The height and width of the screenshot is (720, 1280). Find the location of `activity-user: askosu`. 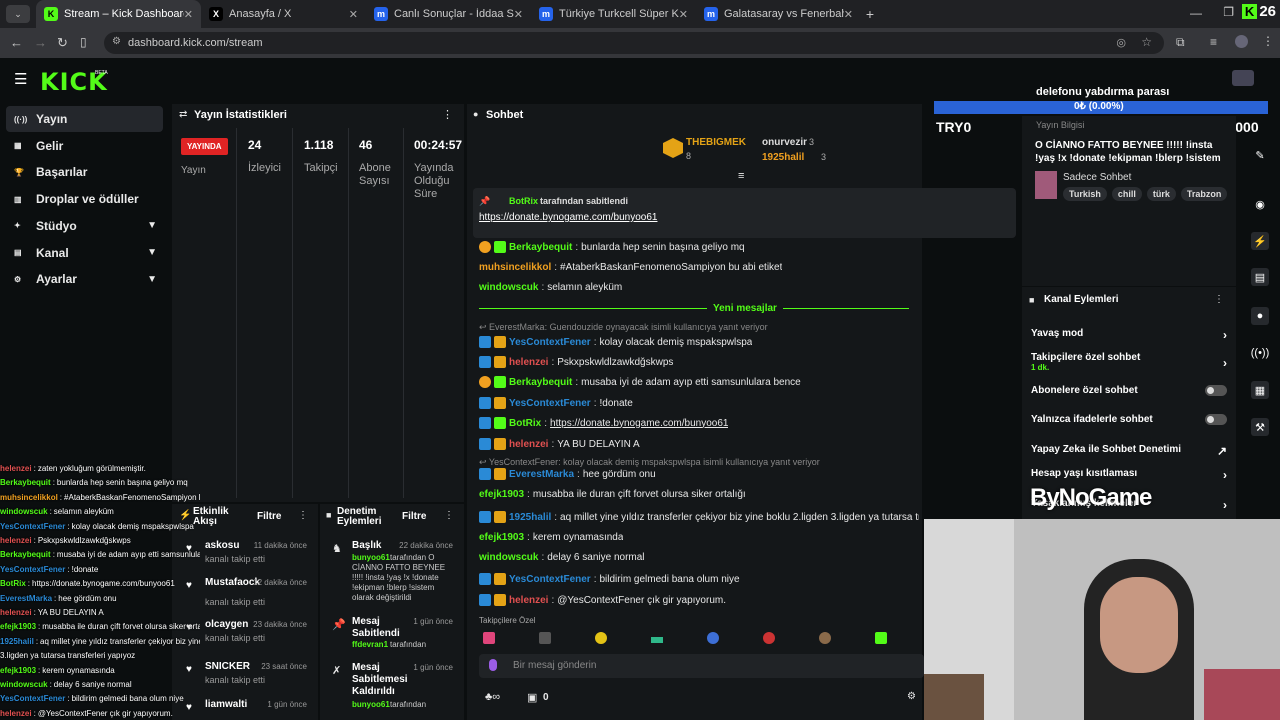

activity-user: askosu is located at coordinates (222, 545).